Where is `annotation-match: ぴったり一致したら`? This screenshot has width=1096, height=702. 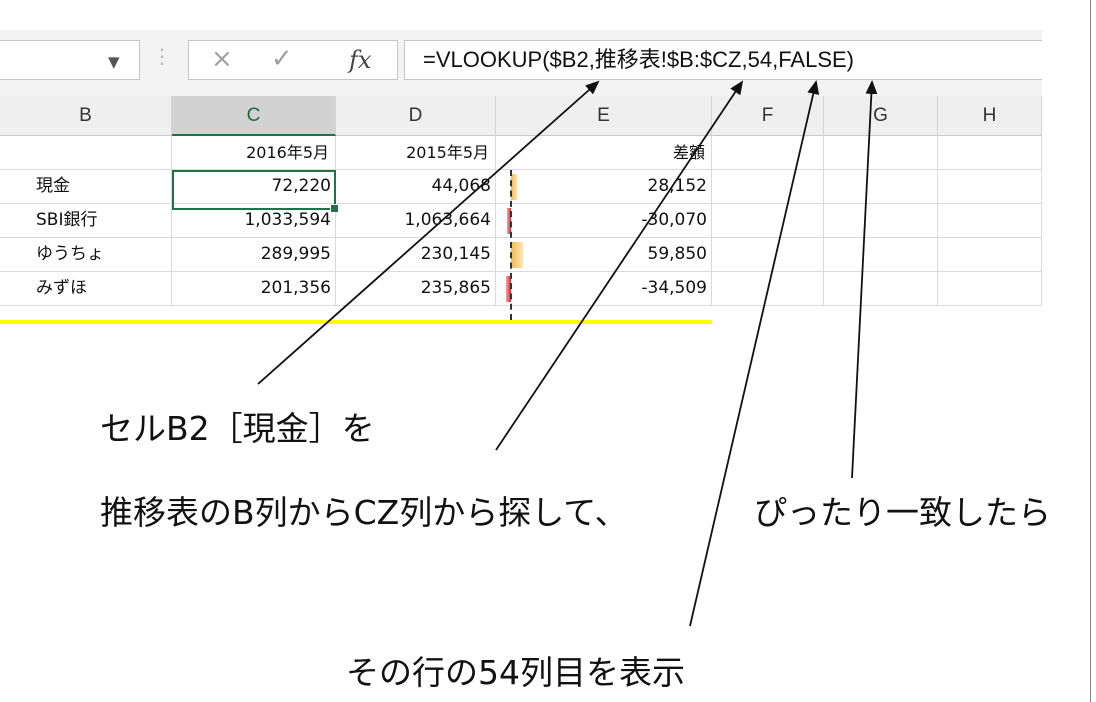
annotation-match: ぴったり一致したら is located at coordinates (902, 512).